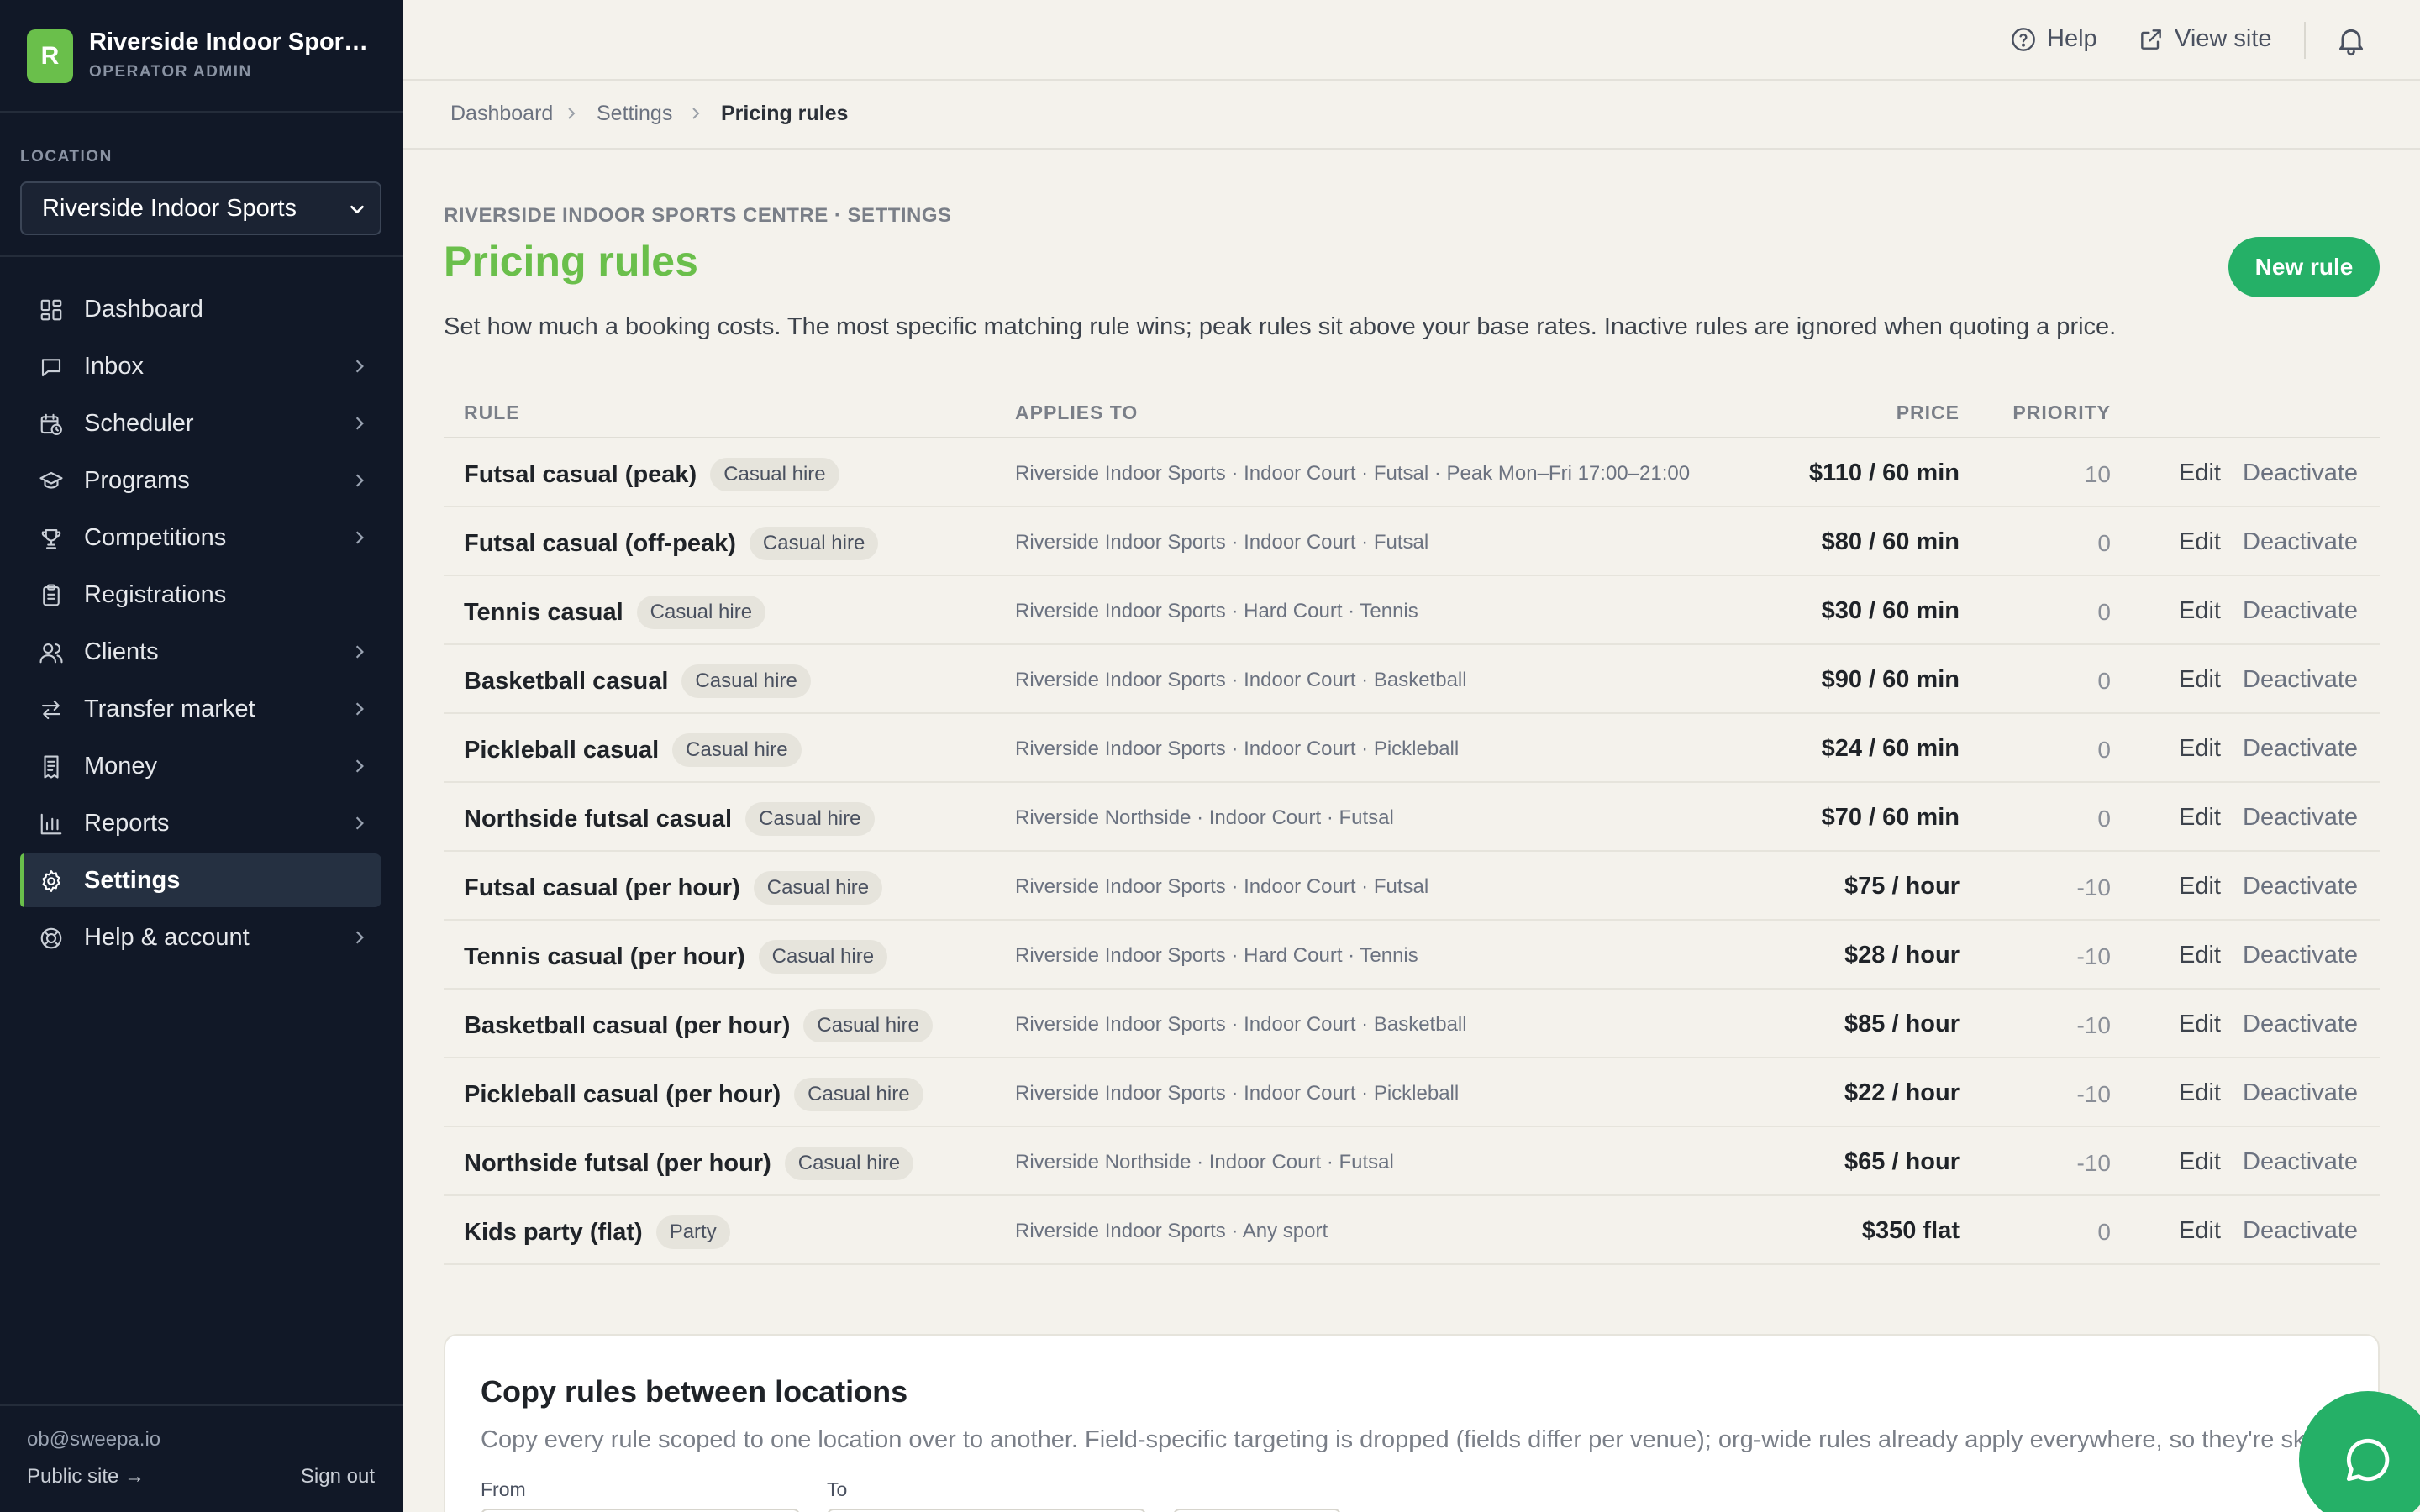 The width and height of the screenshot is (2420, 1512). Describe the element at coordinates (94, 1439) in the screenshot. I see `user-email: ob@sweepa.io` at that location.